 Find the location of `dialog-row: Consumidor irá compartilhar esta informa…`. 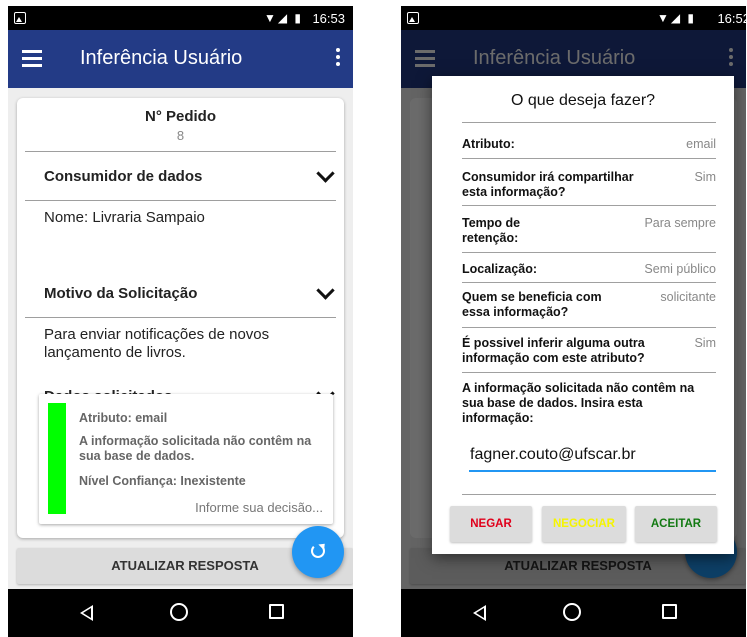

dialog-row: Consumidor irá compartilhar esta informa… is located at coordinates (589, 185).